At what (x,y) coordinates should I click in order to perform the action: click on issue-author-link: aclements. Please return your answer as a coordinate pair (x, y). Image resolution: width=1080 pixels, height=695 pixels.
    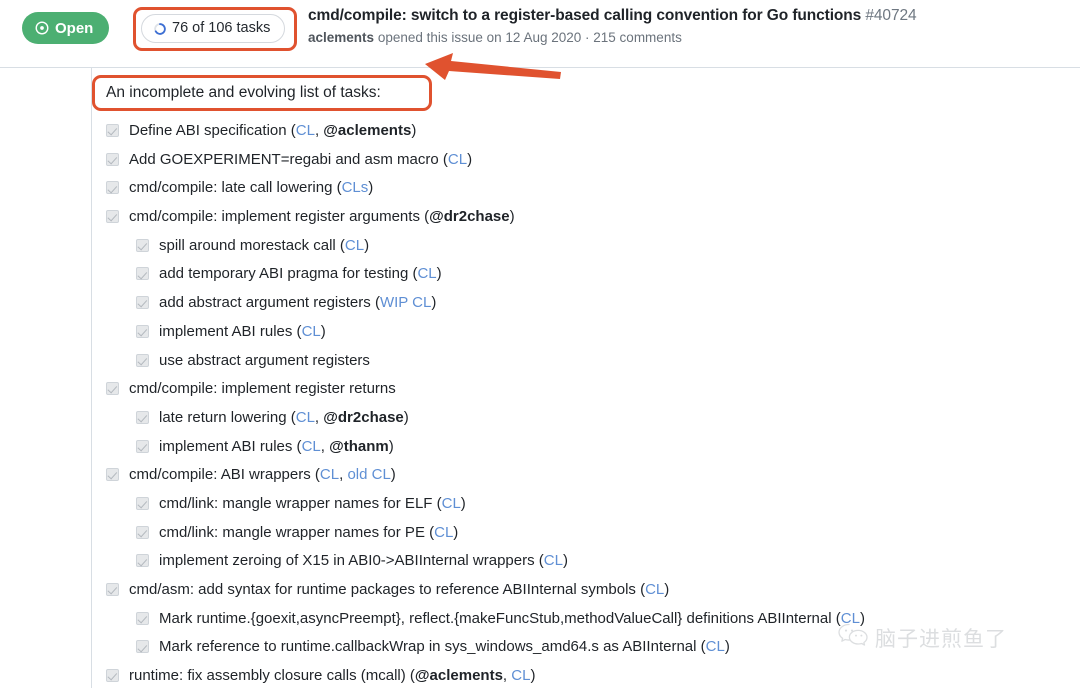
    Looking at the image, I should click on (341, 37).